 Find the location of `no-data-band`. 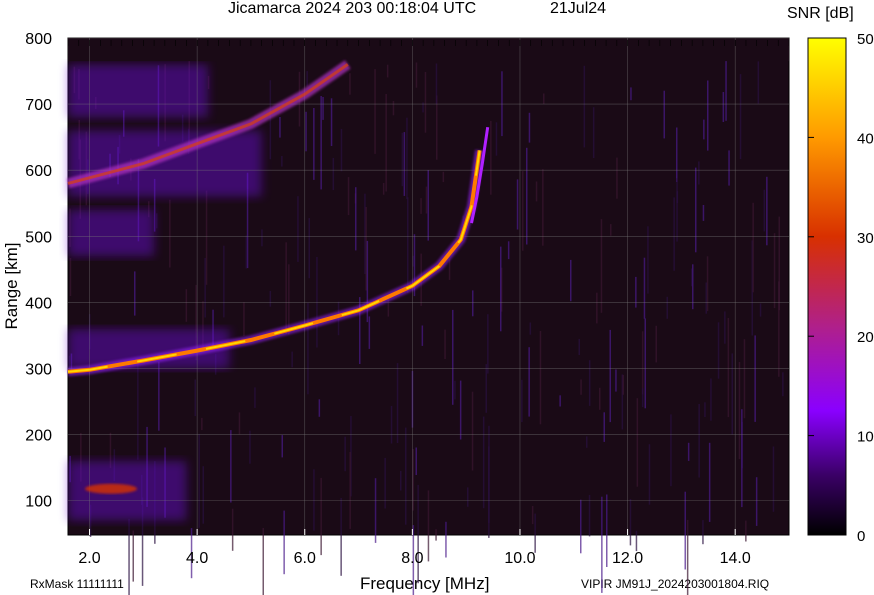

no-data-band is located at coordinates (428, 50).